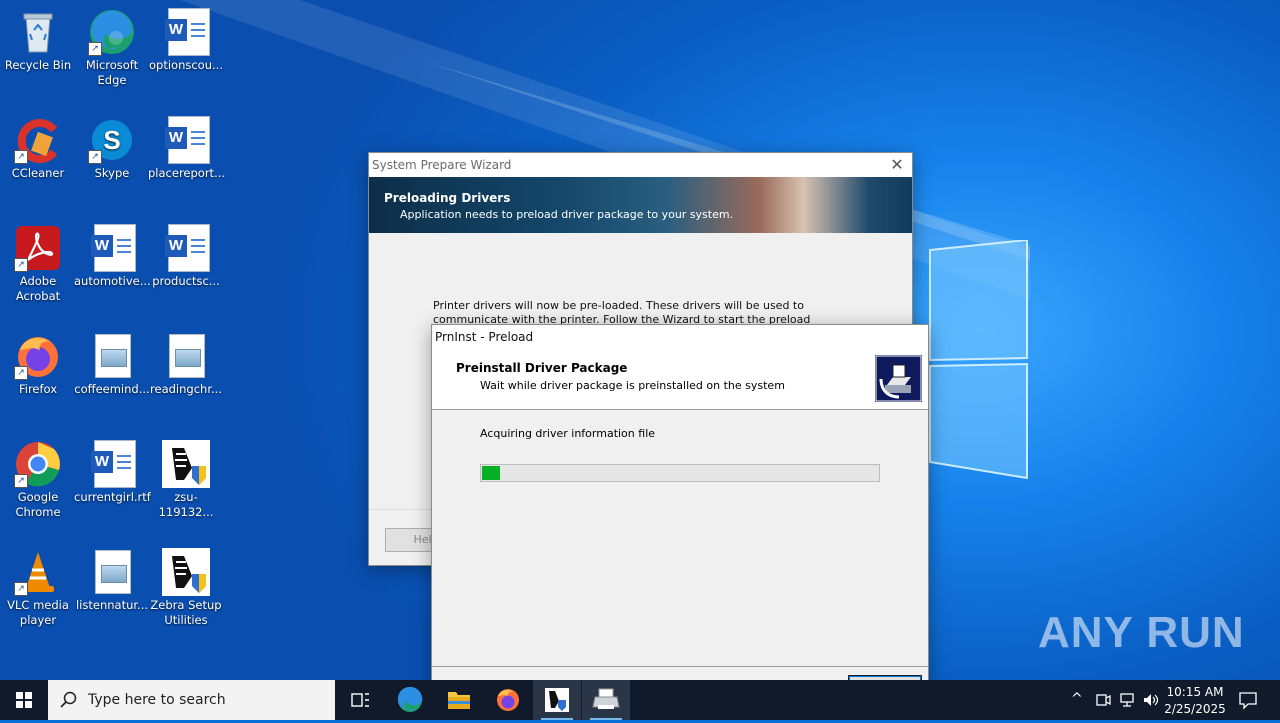  What do you see at coordinates (38, 288) in the screenshot?
I see `desktop-icon-label: Adobe Acrobat` at bounding box center [38, 288].